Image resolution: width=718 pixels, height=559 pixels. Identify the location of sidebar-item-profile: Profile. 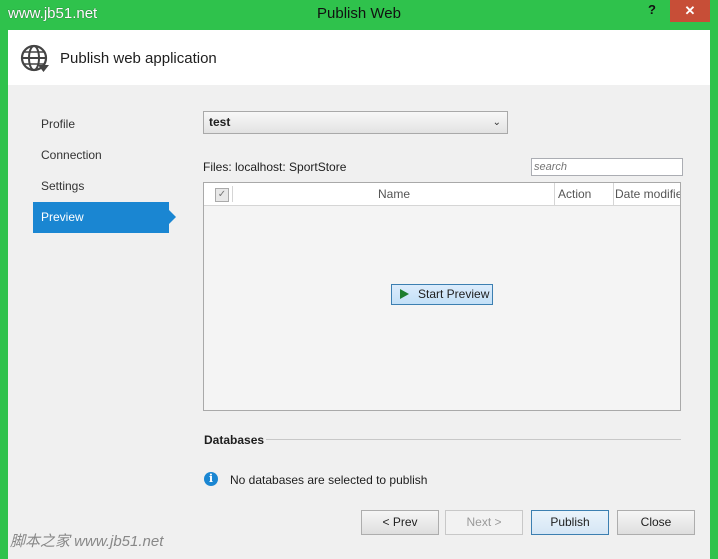
(103, 124).